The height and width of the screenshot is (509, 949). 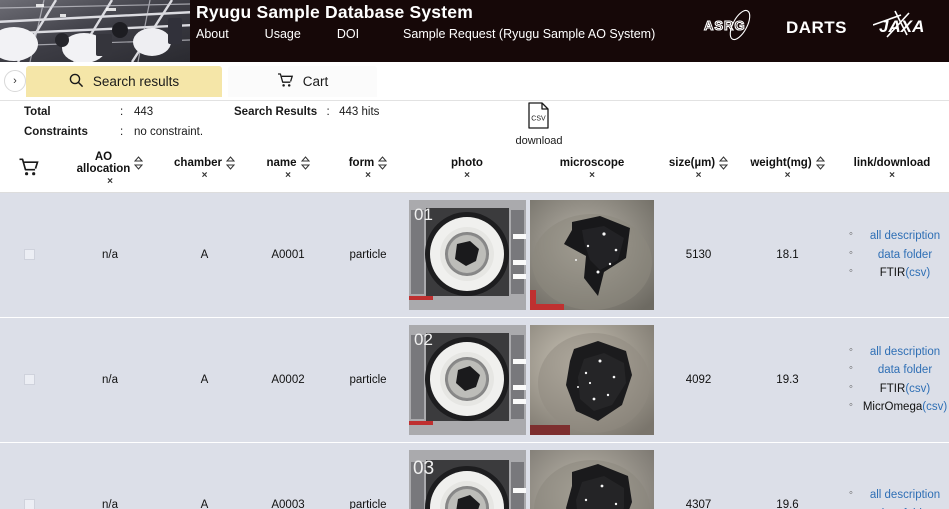 I want to click on photo-index-label: 02, so click(x=423, y=339).